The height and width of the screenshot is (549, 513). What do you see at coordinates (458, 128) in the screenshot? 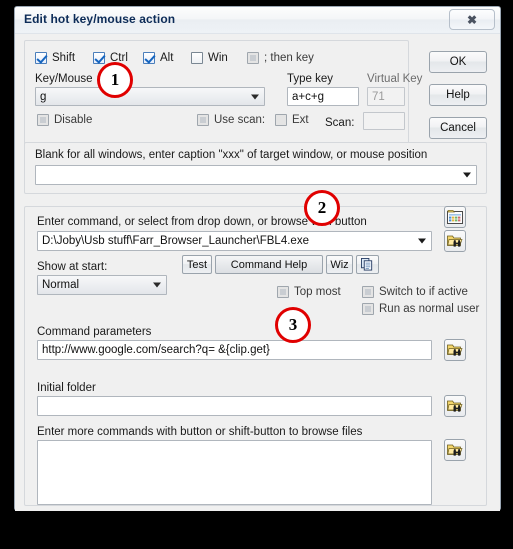
I see `cancel-button: Cancel` at bounding box center [458, 128].